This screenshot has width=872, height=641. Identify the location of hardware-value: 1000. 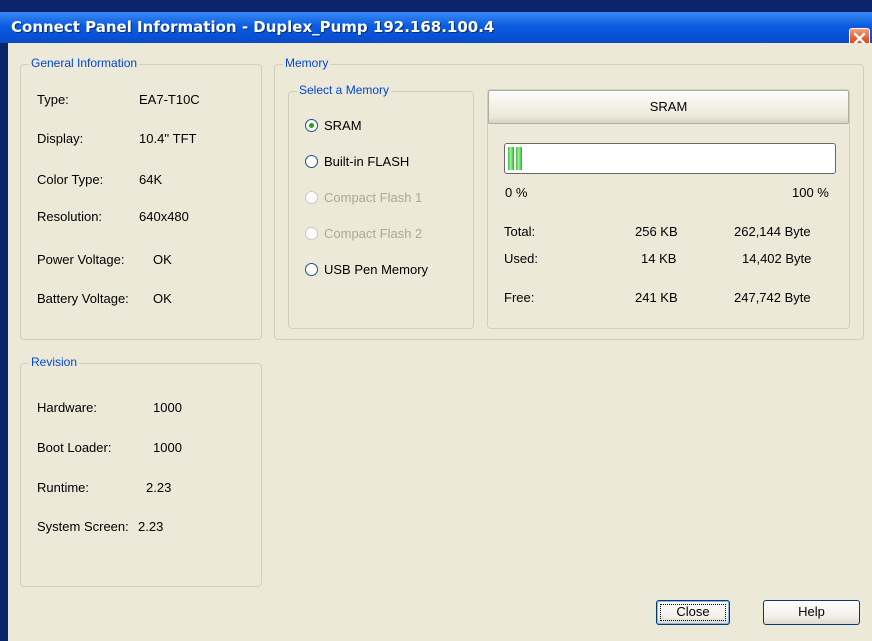
(167, 407).